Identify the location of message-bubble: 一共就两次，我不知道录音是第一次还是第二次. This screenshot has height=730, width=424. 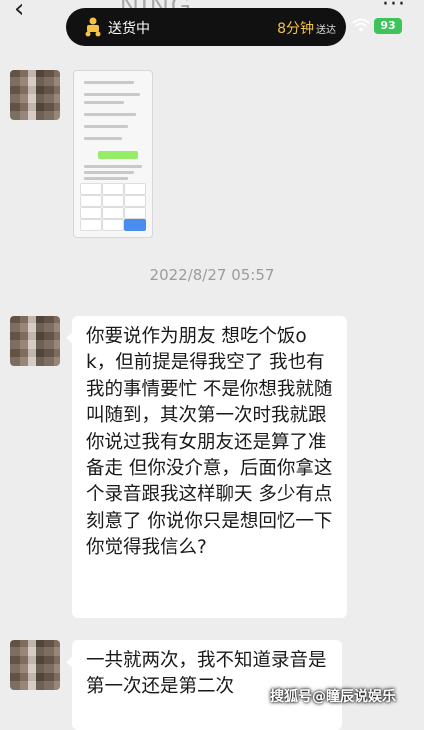
(204, 685).